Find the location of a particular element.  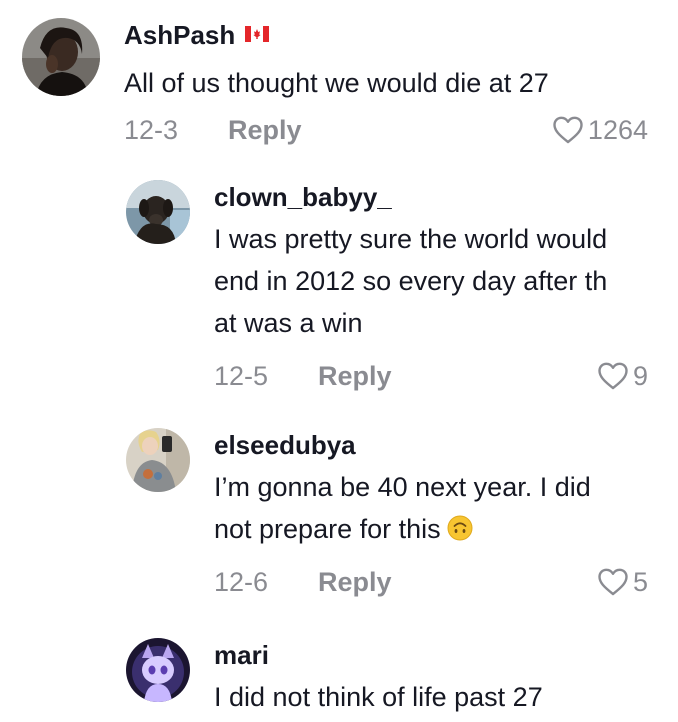

reply-text-line: end in 2012 so every day after th is located at coordinates (411, 281).